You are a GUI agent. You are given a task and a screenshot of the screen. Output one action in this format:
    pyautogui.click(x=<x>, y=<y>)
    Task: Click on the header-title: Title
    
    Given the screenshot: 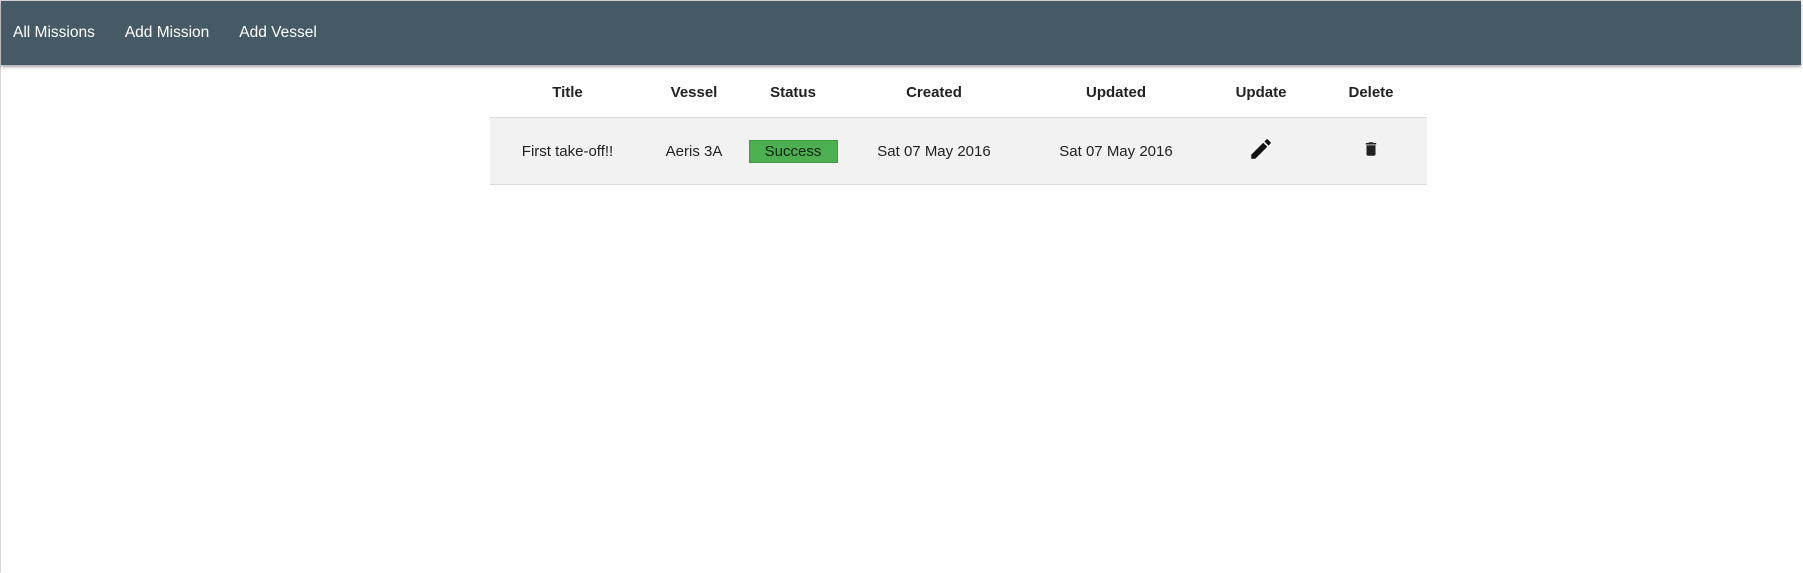 What is the action you would take?
    pyautogui.click(x=567, y=92)
    